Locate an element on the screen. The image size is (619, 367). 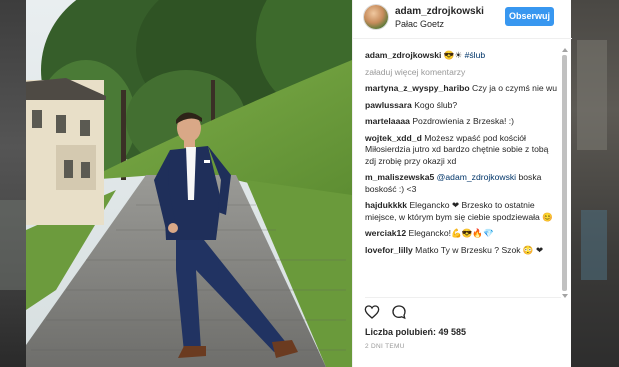
comments-scrollbar is located at coordinates (565, 173).